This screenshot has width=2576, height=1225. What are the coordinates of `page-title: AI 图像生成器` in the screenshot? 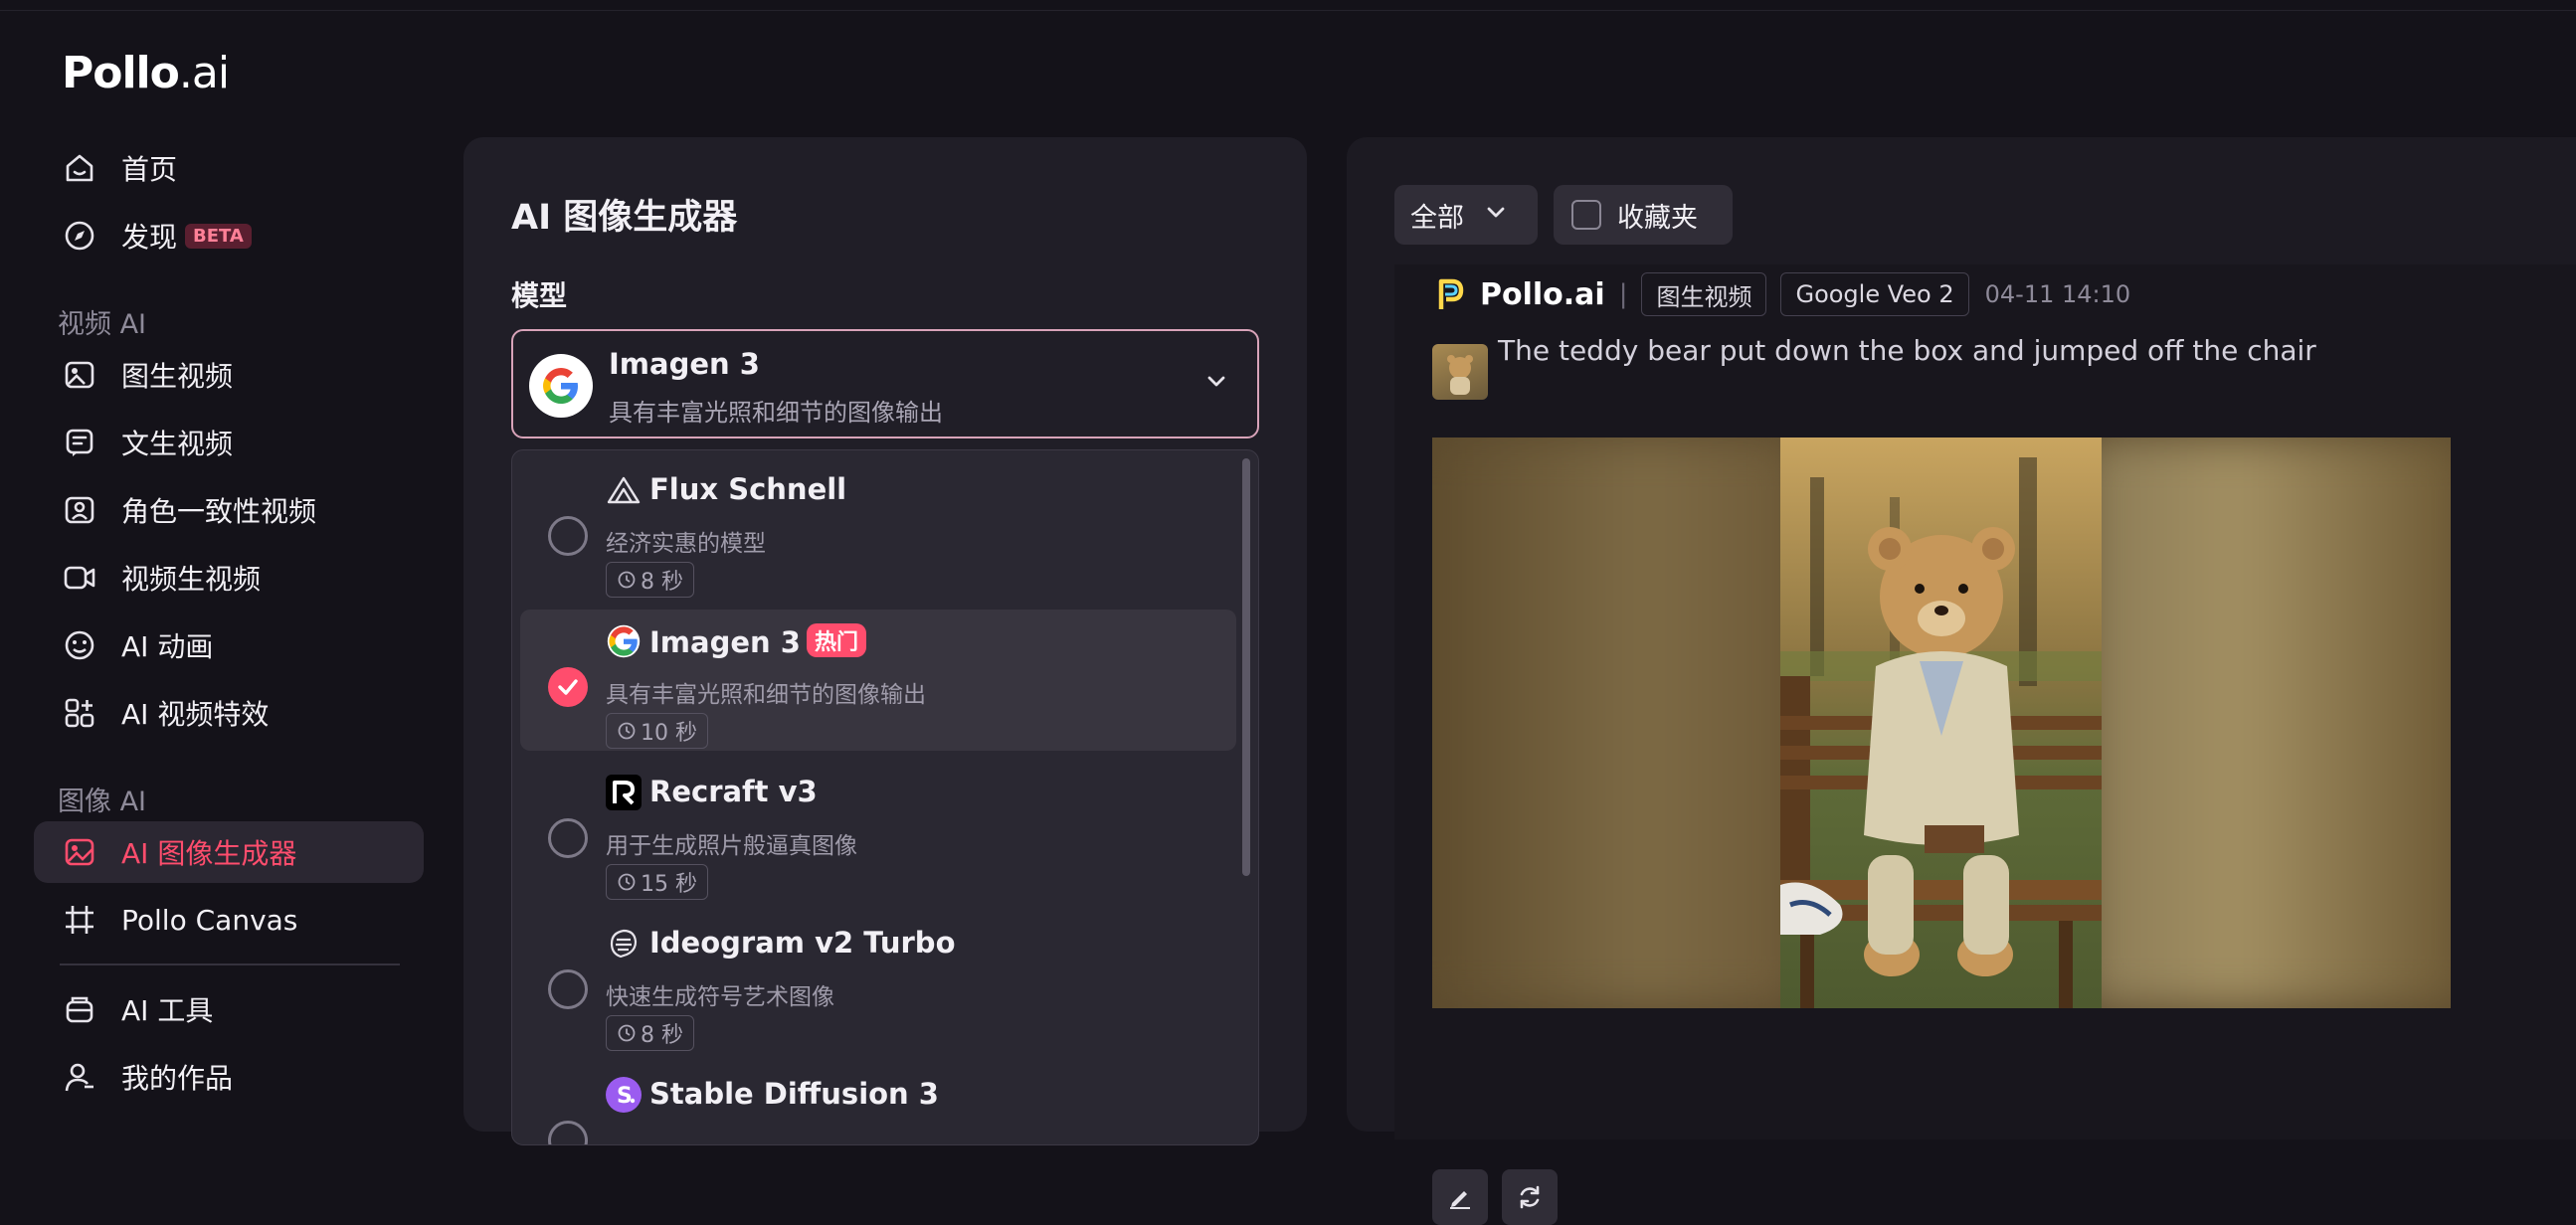 It's located at (624, 218).